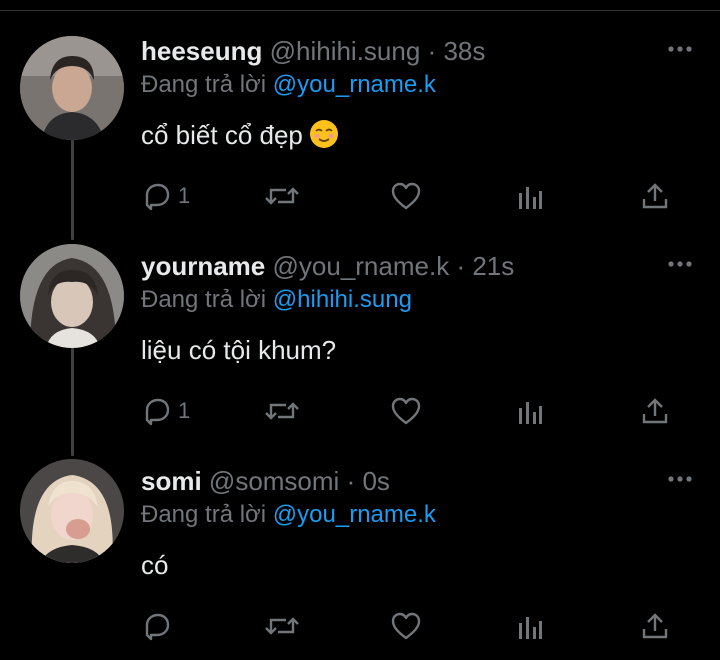 Image resolution: width=720 pixels, height=660 pixels. What do you see at coordinates (342, 299) in the screenshot?
I see `mention-link: @hihihi.sung` at bounding box center [342, 299].